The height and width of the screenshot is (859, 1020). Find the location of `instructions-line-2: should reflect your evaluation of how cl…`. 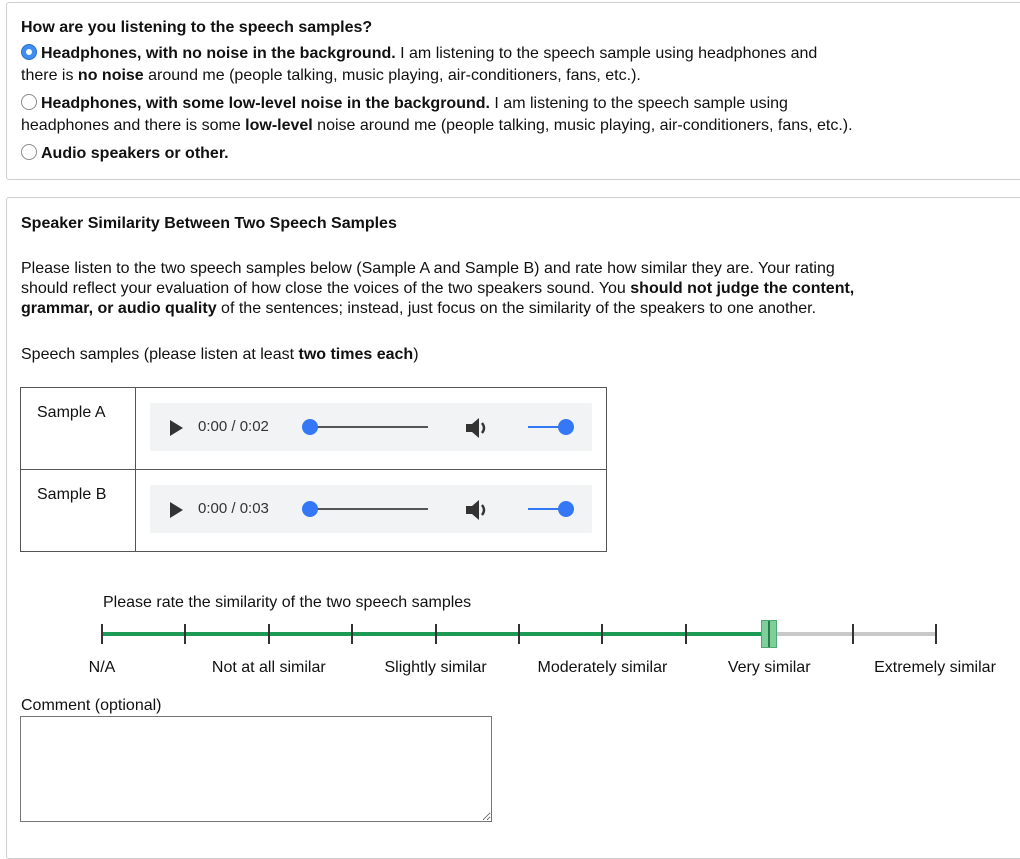

instructions-line-2: should reflect your evaluation of how cl… is located at coordinates (437, 289).